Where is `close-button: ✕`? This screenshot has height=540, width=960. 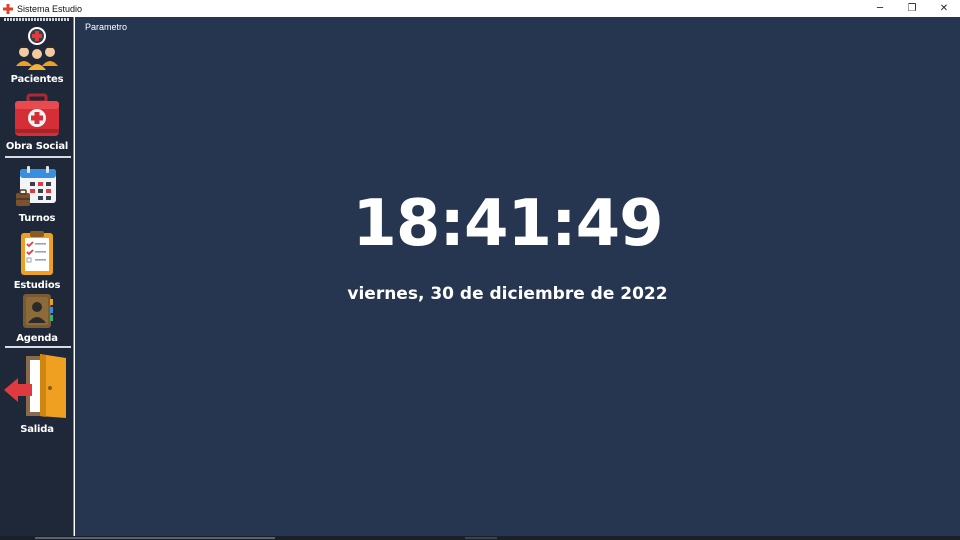 close-button: ✕ is located at coordinates (944, 8).